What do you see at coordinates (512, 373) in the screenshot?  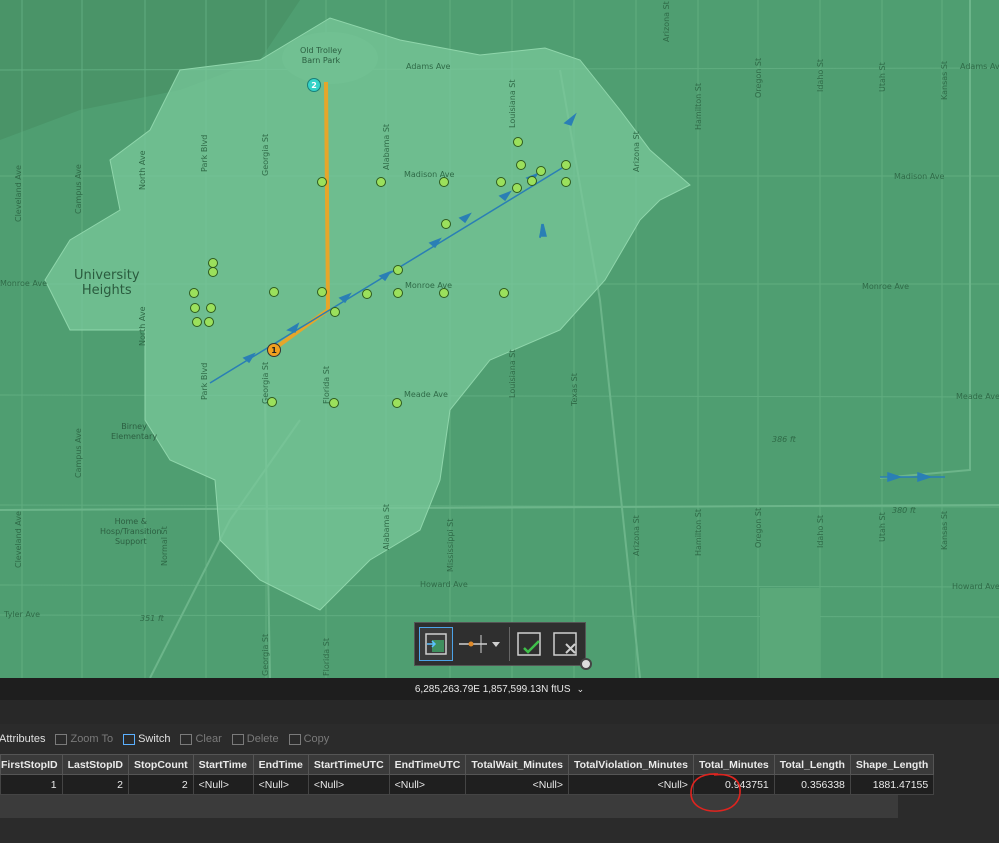 I see `street-label: Louisiana St` at bounding box center [512, 373].